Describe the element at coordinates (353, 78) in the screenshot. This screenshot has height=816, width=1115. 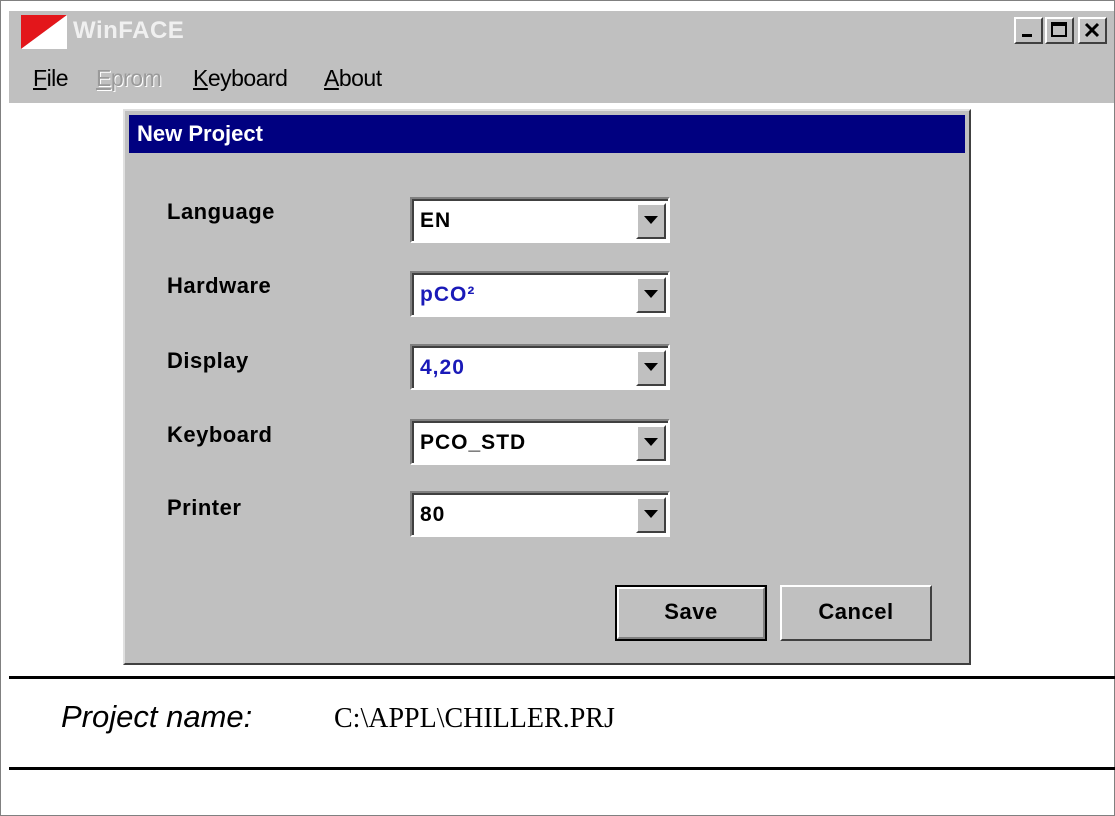
I see `menu-about: About` at that location.